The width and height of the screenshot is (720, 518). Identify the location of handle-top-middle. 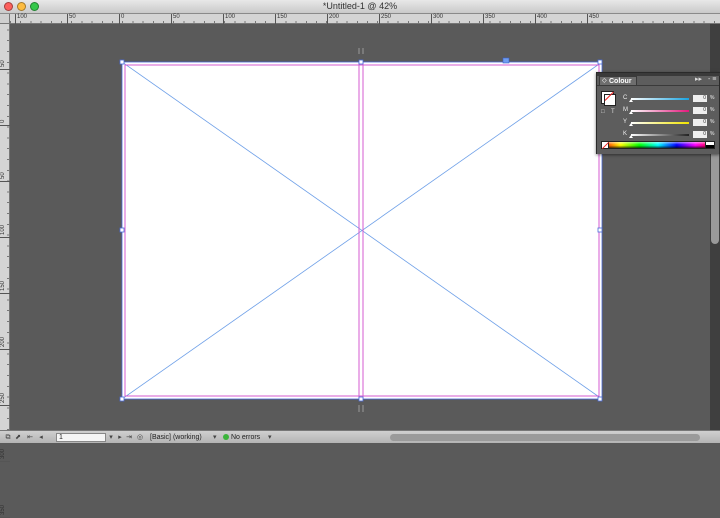
(361, 62).